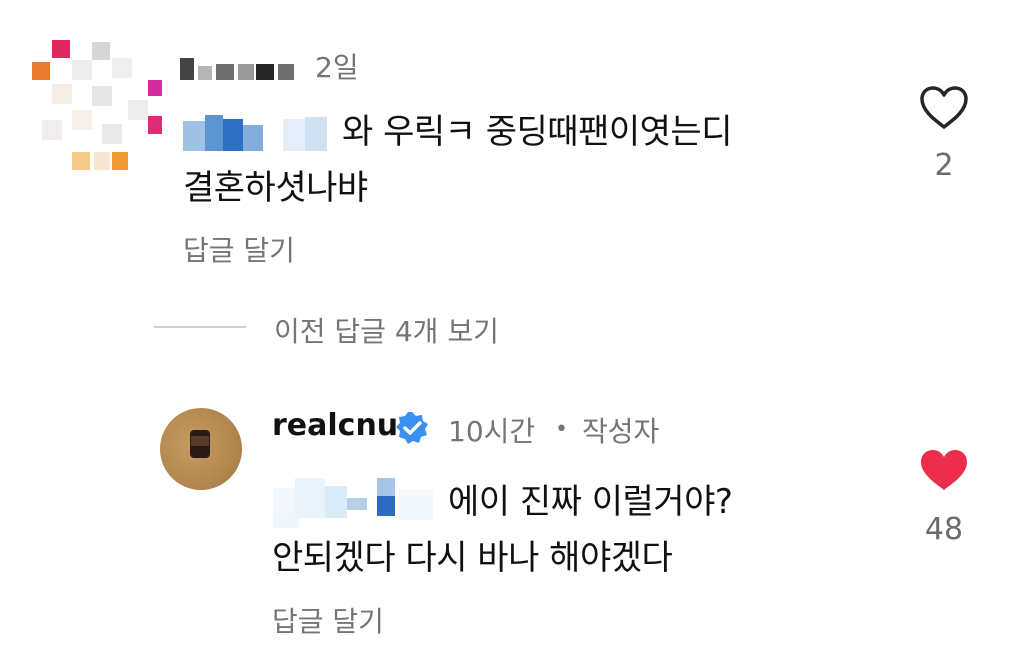 This screenshot has width=1024, height=658. I want to click on reply-username: realcnu, so click(335, 425).